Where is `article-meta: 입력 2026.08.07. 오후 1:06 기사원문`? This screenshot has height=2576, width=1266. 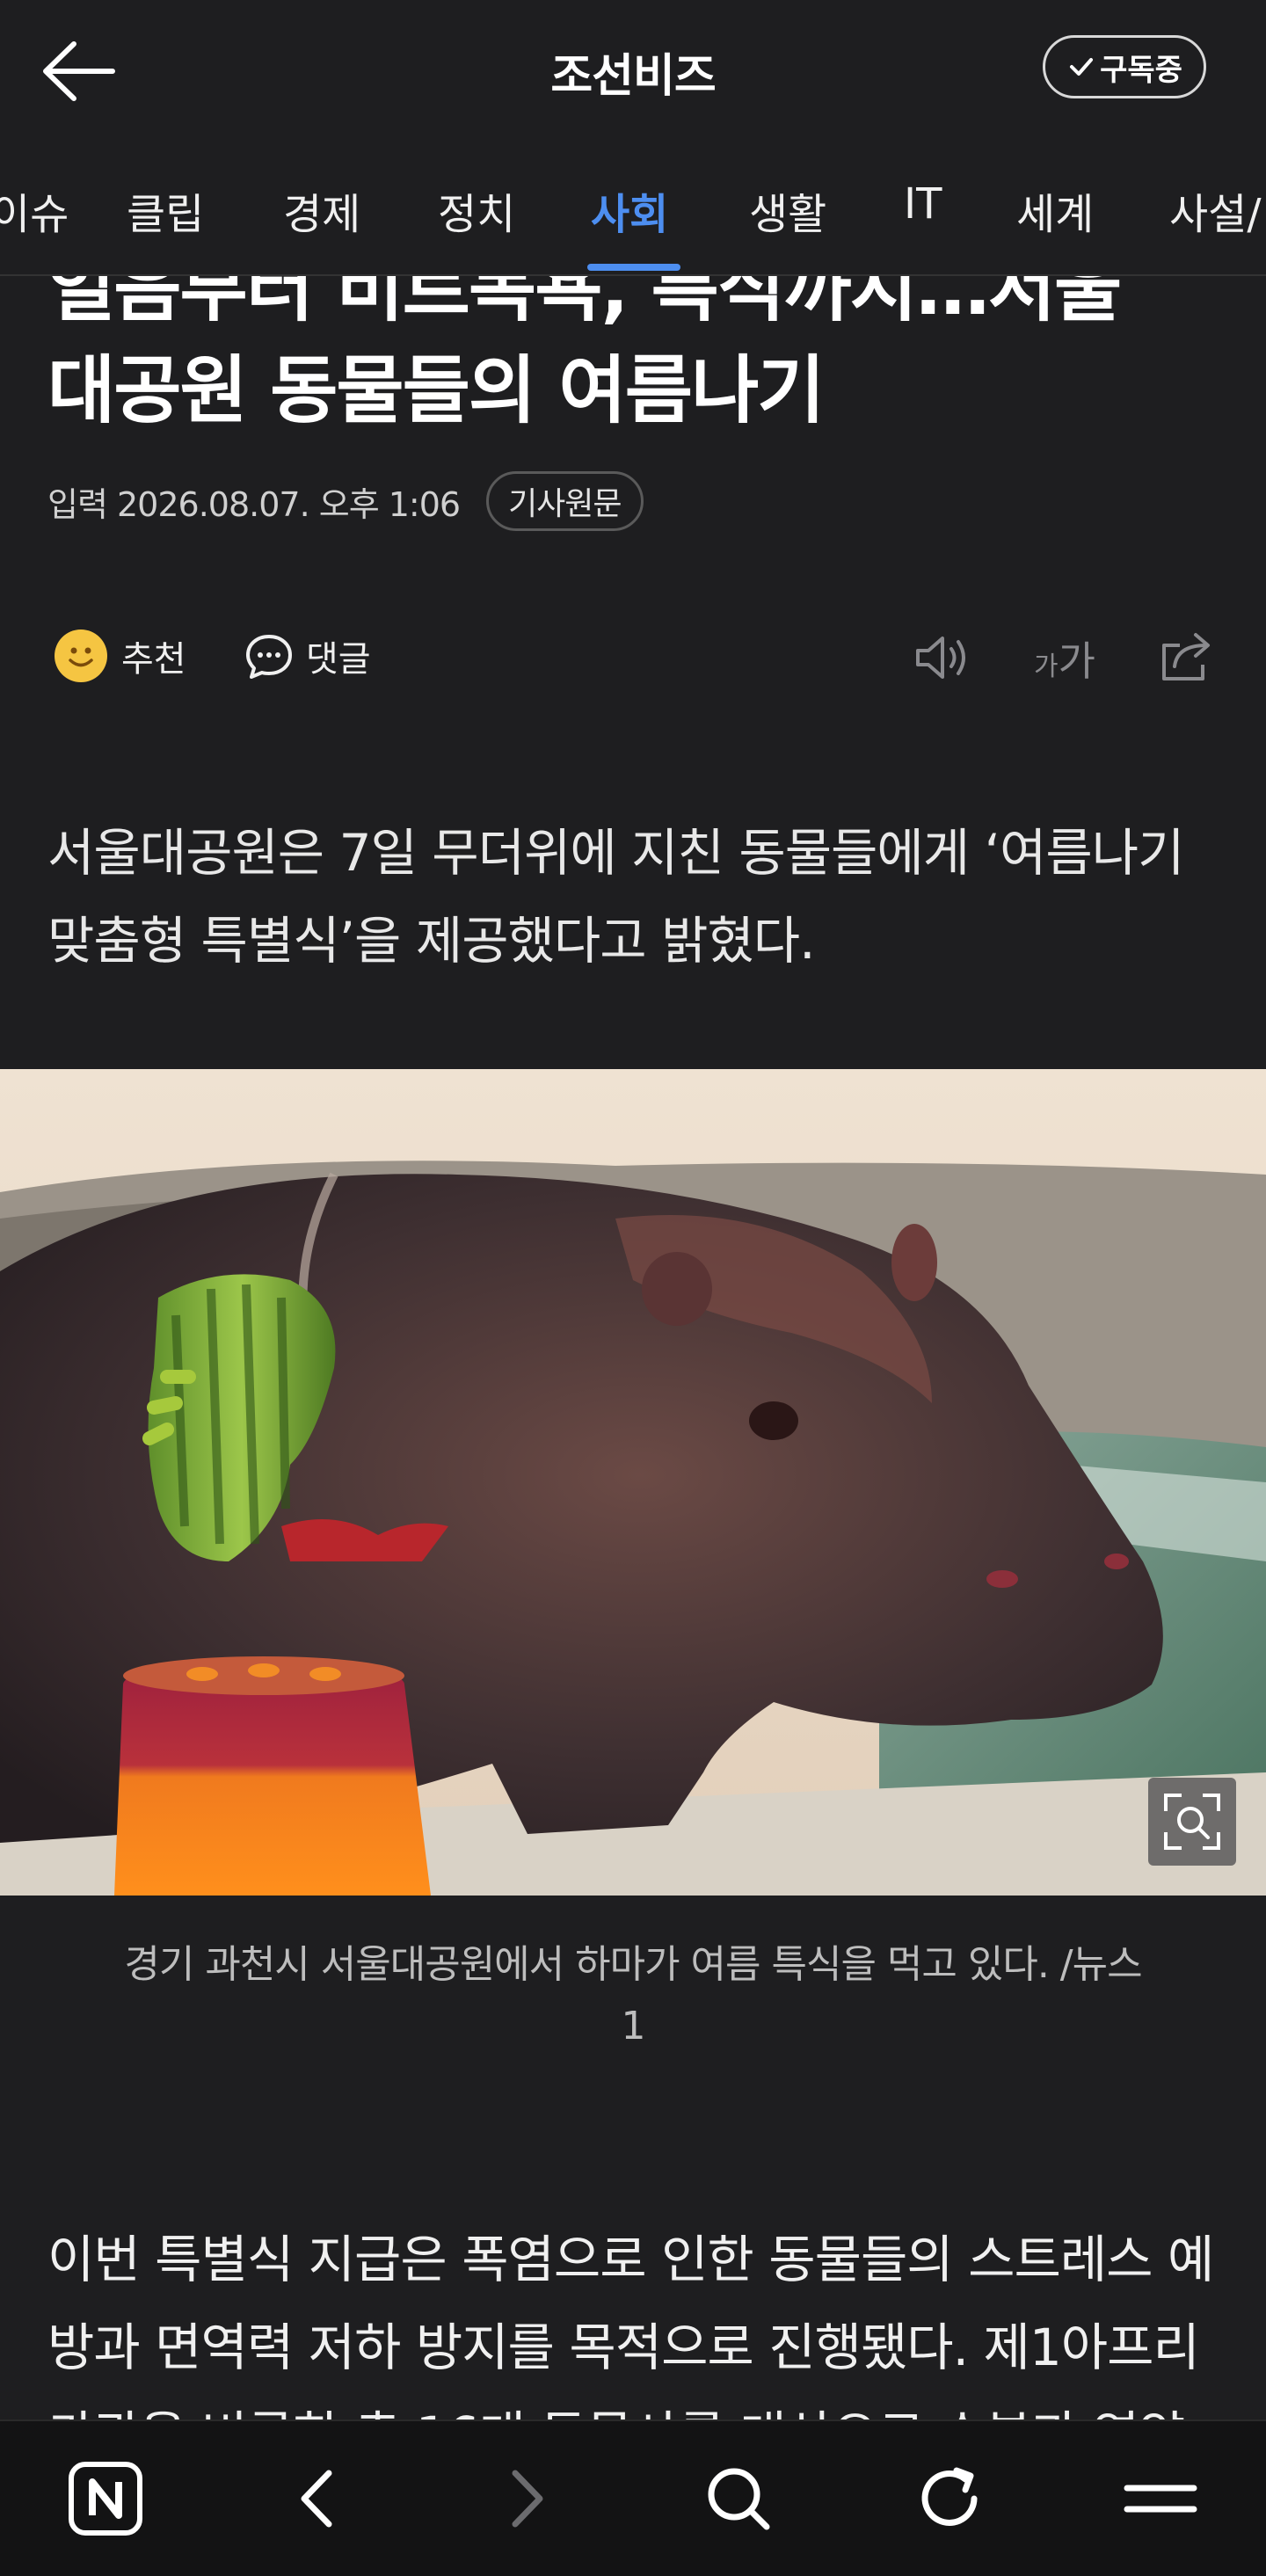
article-meta: 입력 2026.08.07. 오후 1:06 기사원문 is located at coordinates (345, 501).